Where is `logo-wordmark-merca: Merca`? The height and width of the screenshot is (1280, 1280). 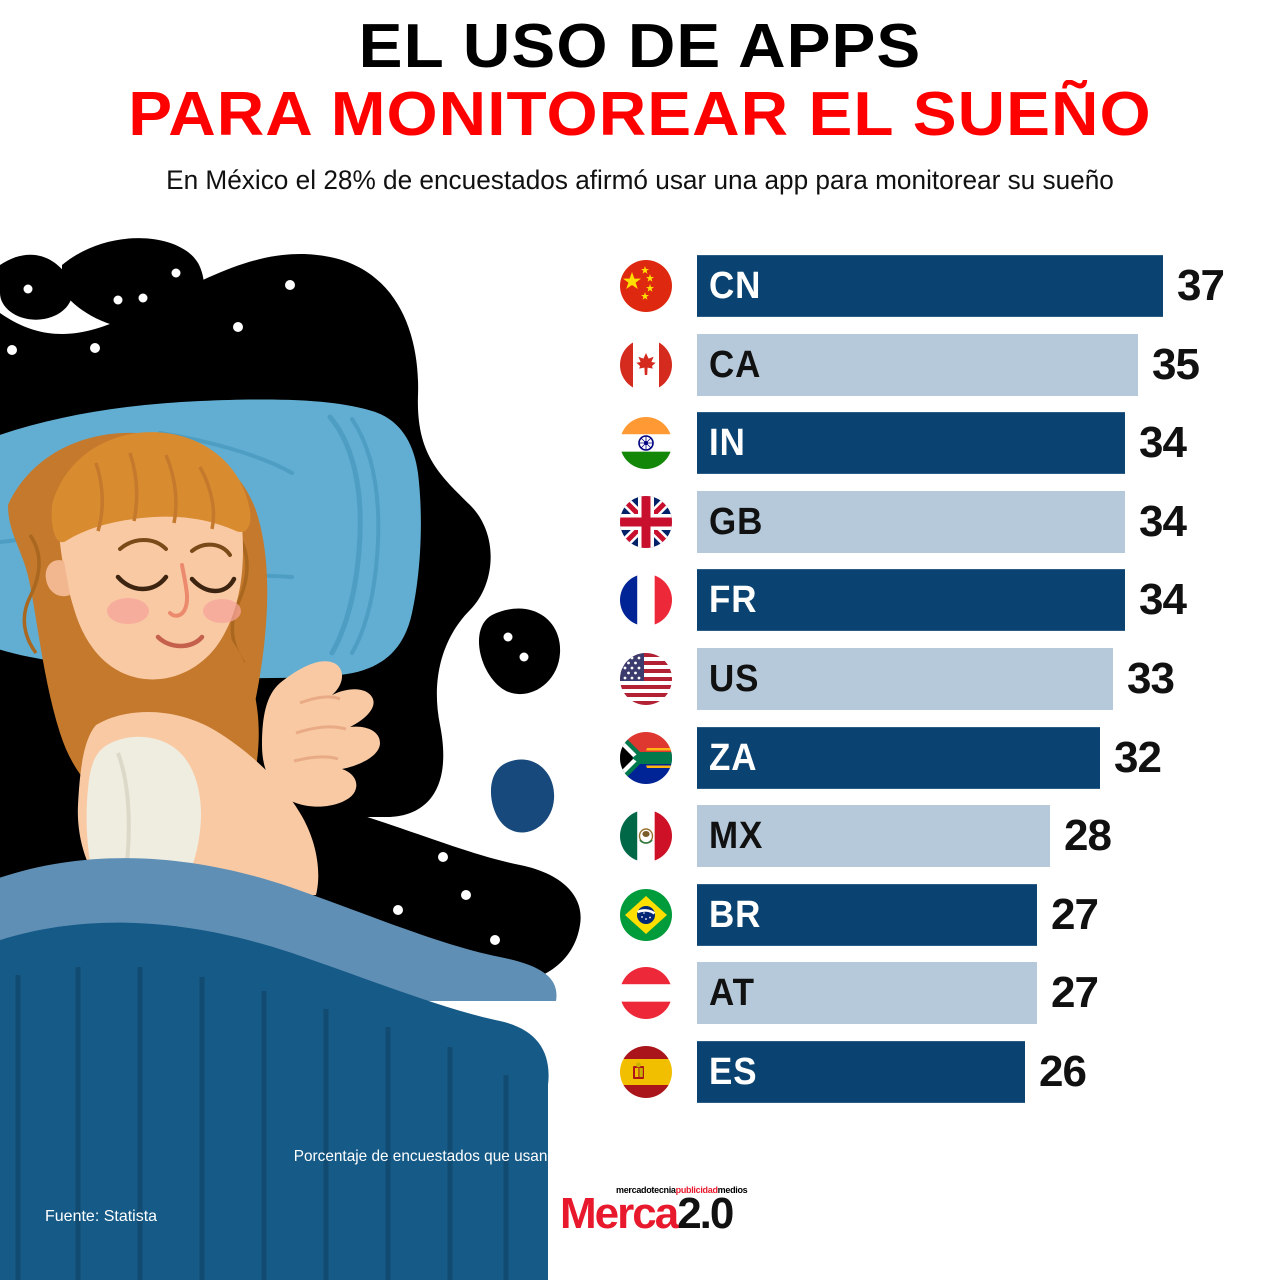 logo-wordmark-merca: Merca is located at coordinates (619, 1213).